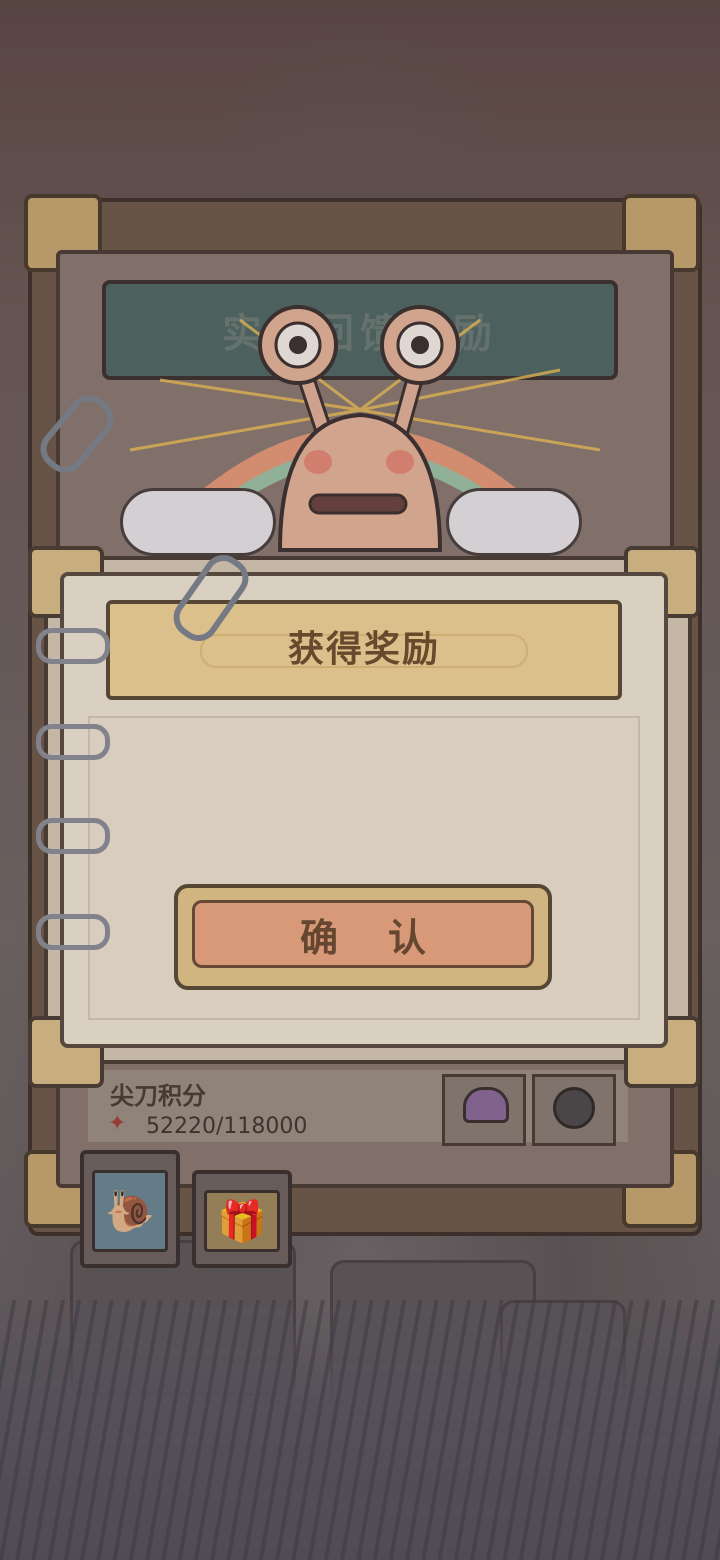  Describe the element at coordinates (117, 1123) in the screenshot. I see `bat-icon: ✦` at that location.